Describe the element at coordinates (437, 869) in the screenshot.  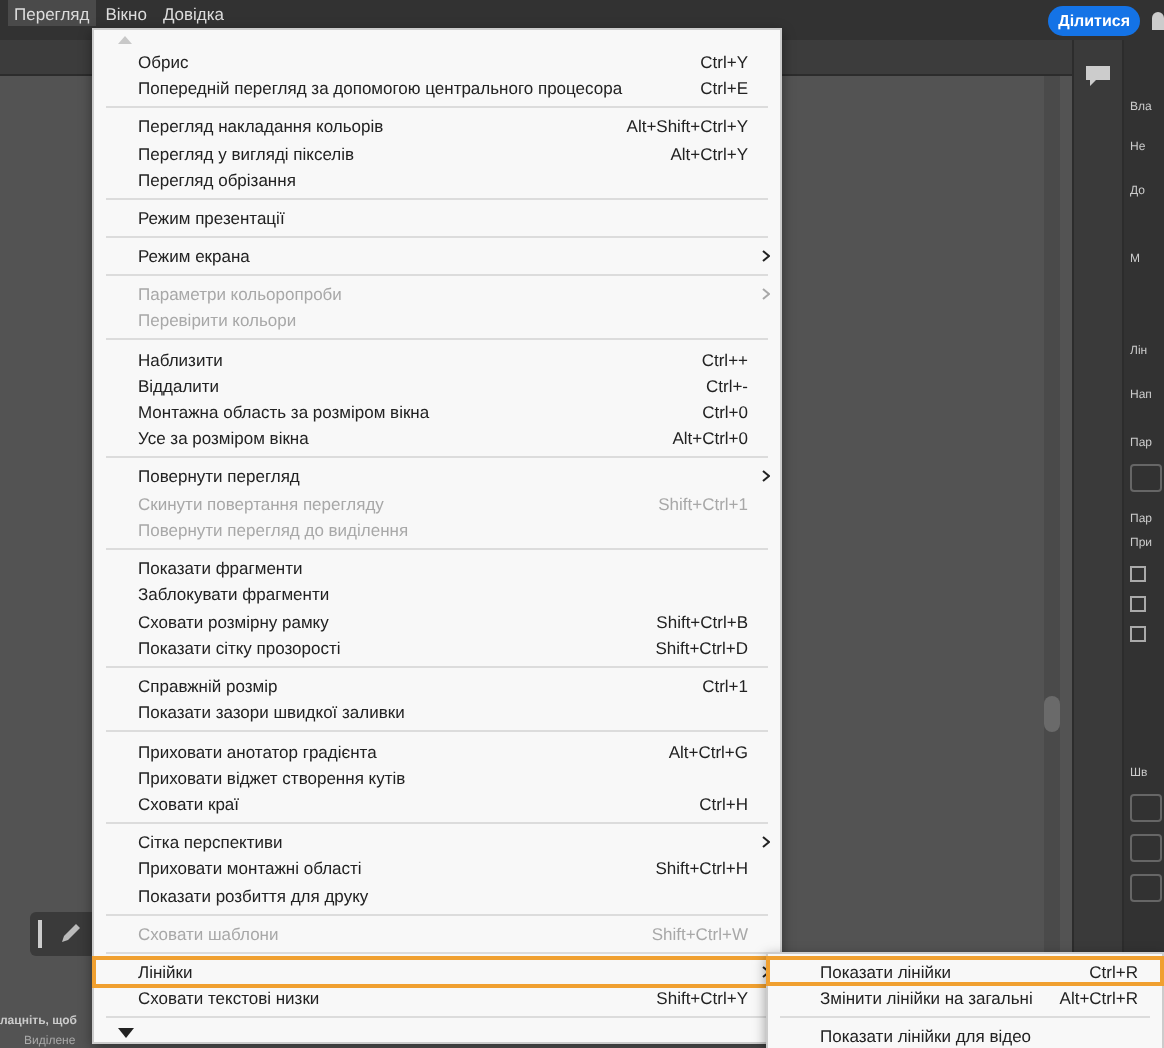
I see `menu-item: Приховати монтажні області Shift+Ctrl+H` at that location.